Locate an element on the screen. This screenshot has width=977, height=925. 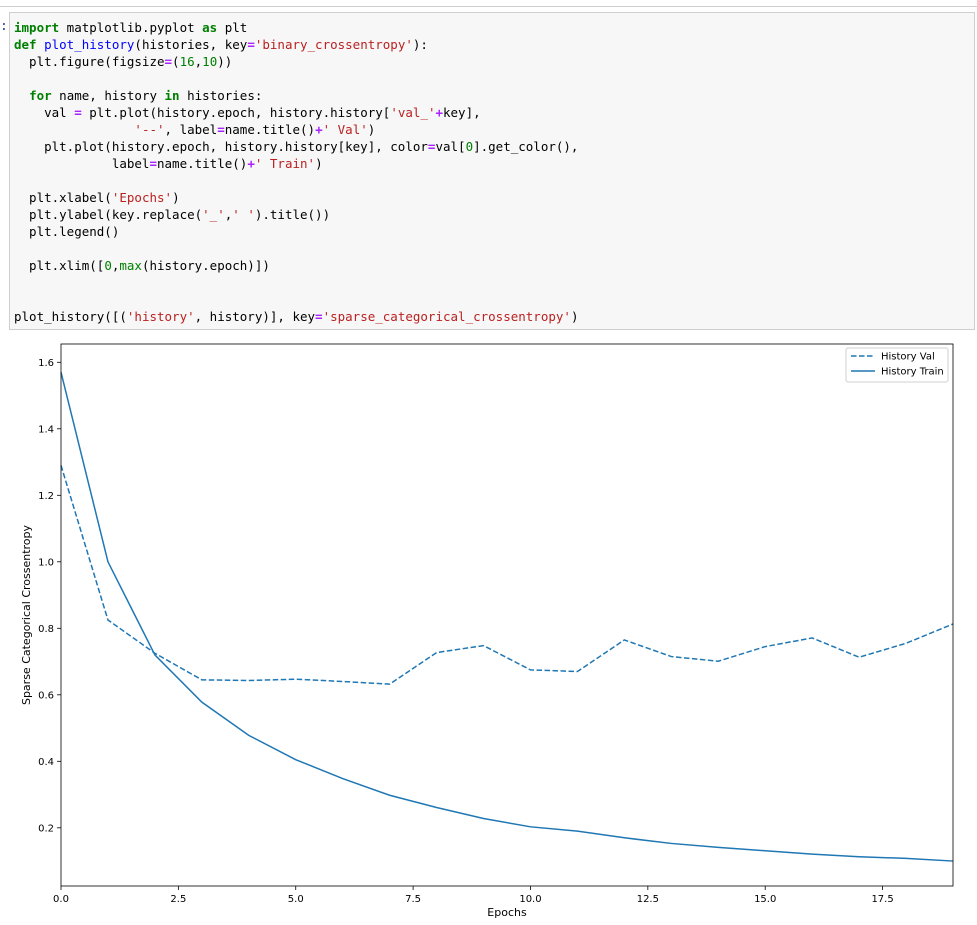
code-token: key], is located at coordinates (462, 112).